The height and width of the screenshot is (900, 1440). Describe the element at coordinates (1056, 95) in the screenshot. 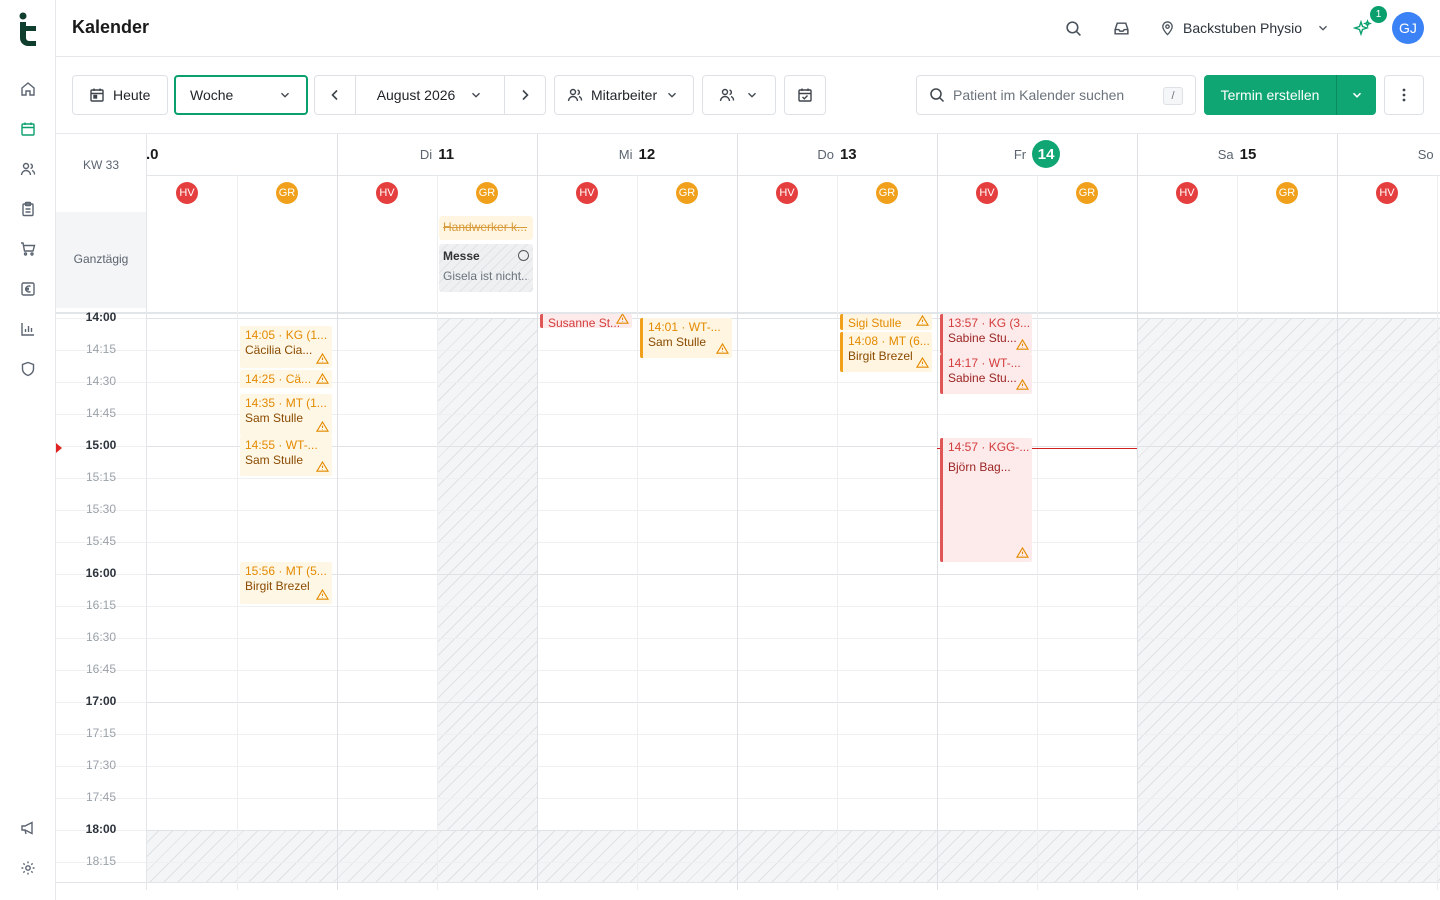

I see `patient-search-input: Patient im Kalender suchen /` at that location.